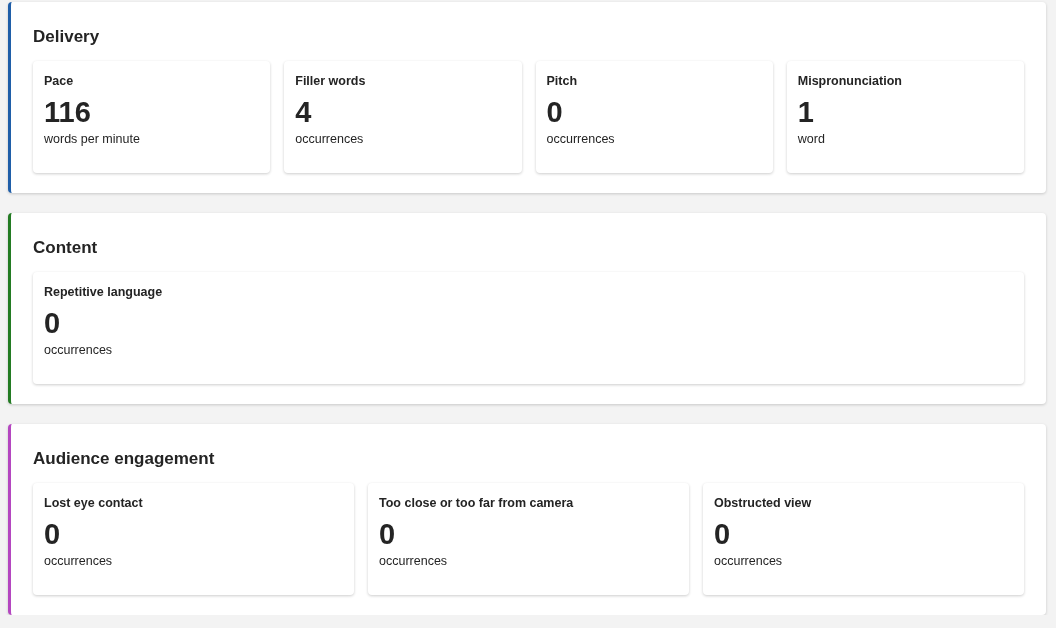 The image size is (1056, 628). Describe the element at coordinates (331, 81) in the screenshot. I see `metric-label: Filler words` at that location.